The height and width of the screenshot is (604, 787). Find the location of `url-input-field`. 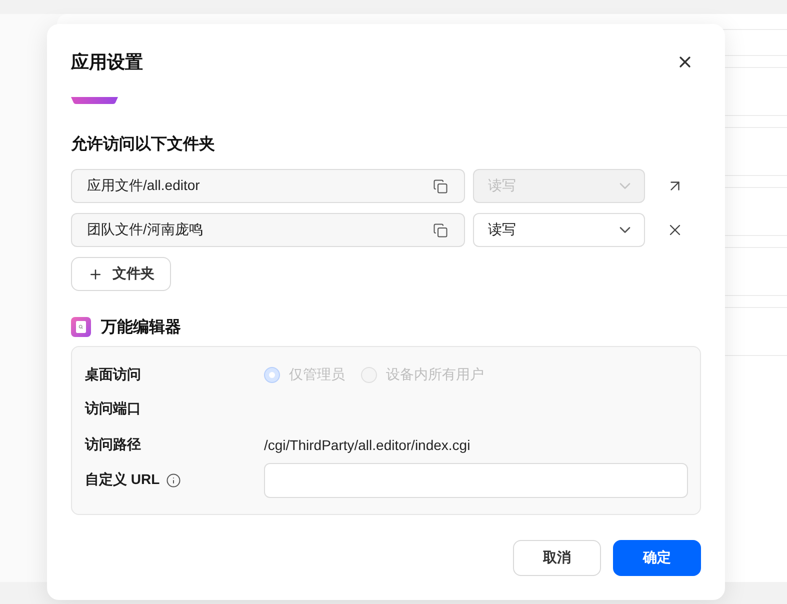

url-input-field is located at coordinates (476, 480).